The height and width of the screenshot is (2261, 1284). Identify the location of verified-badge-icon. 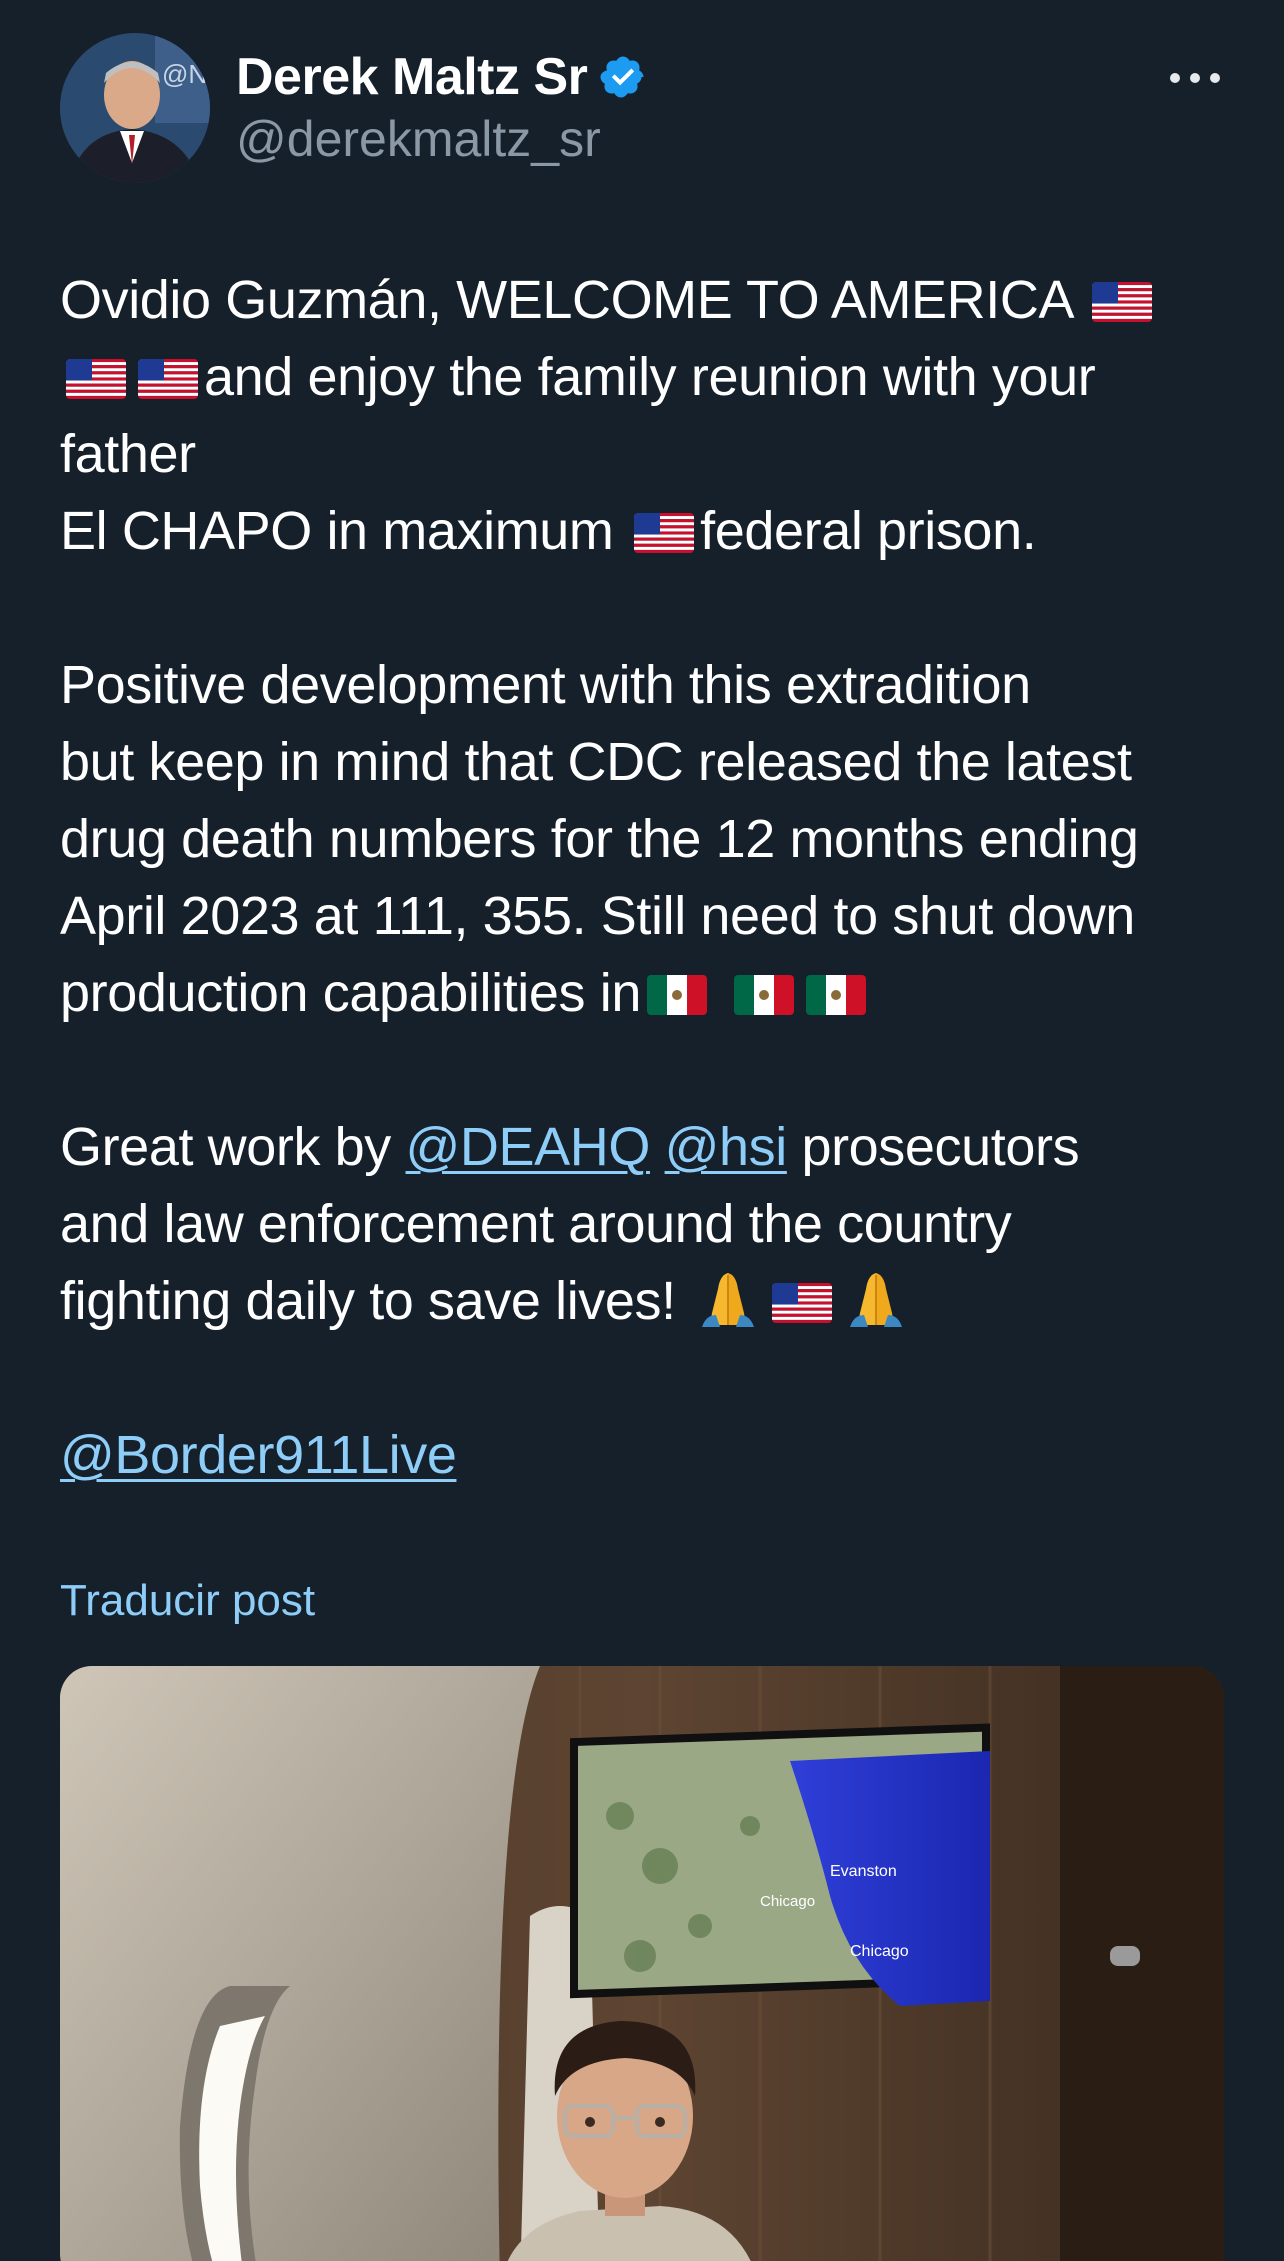
(622, 77).